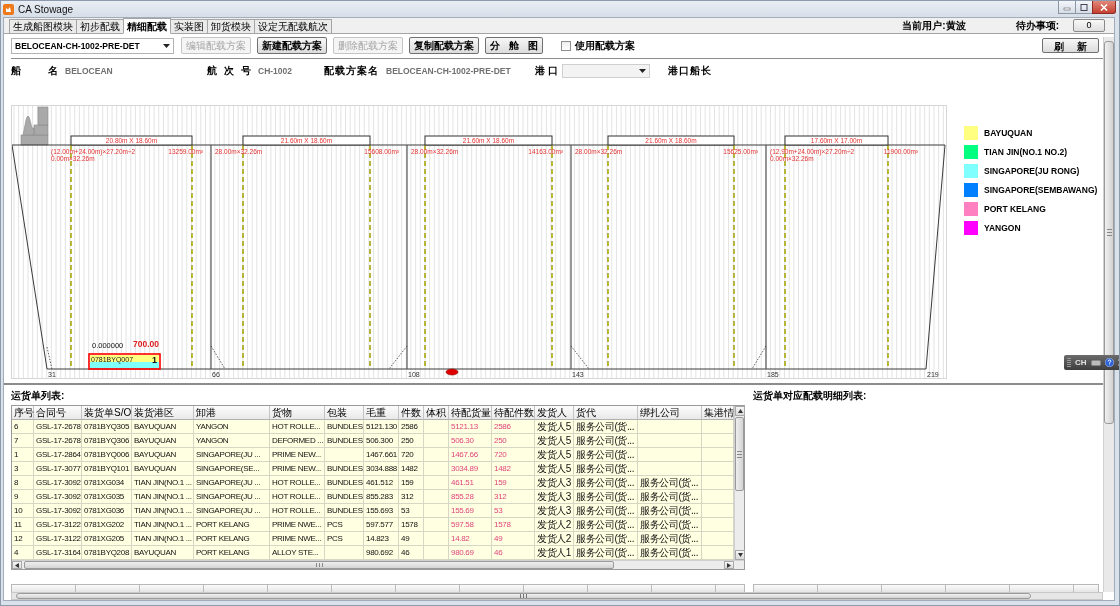  What do you see at coordinates (232, 525) in the screenshot?
I see `table-cell: PORT KELANG` at bounding box center [232, 525].